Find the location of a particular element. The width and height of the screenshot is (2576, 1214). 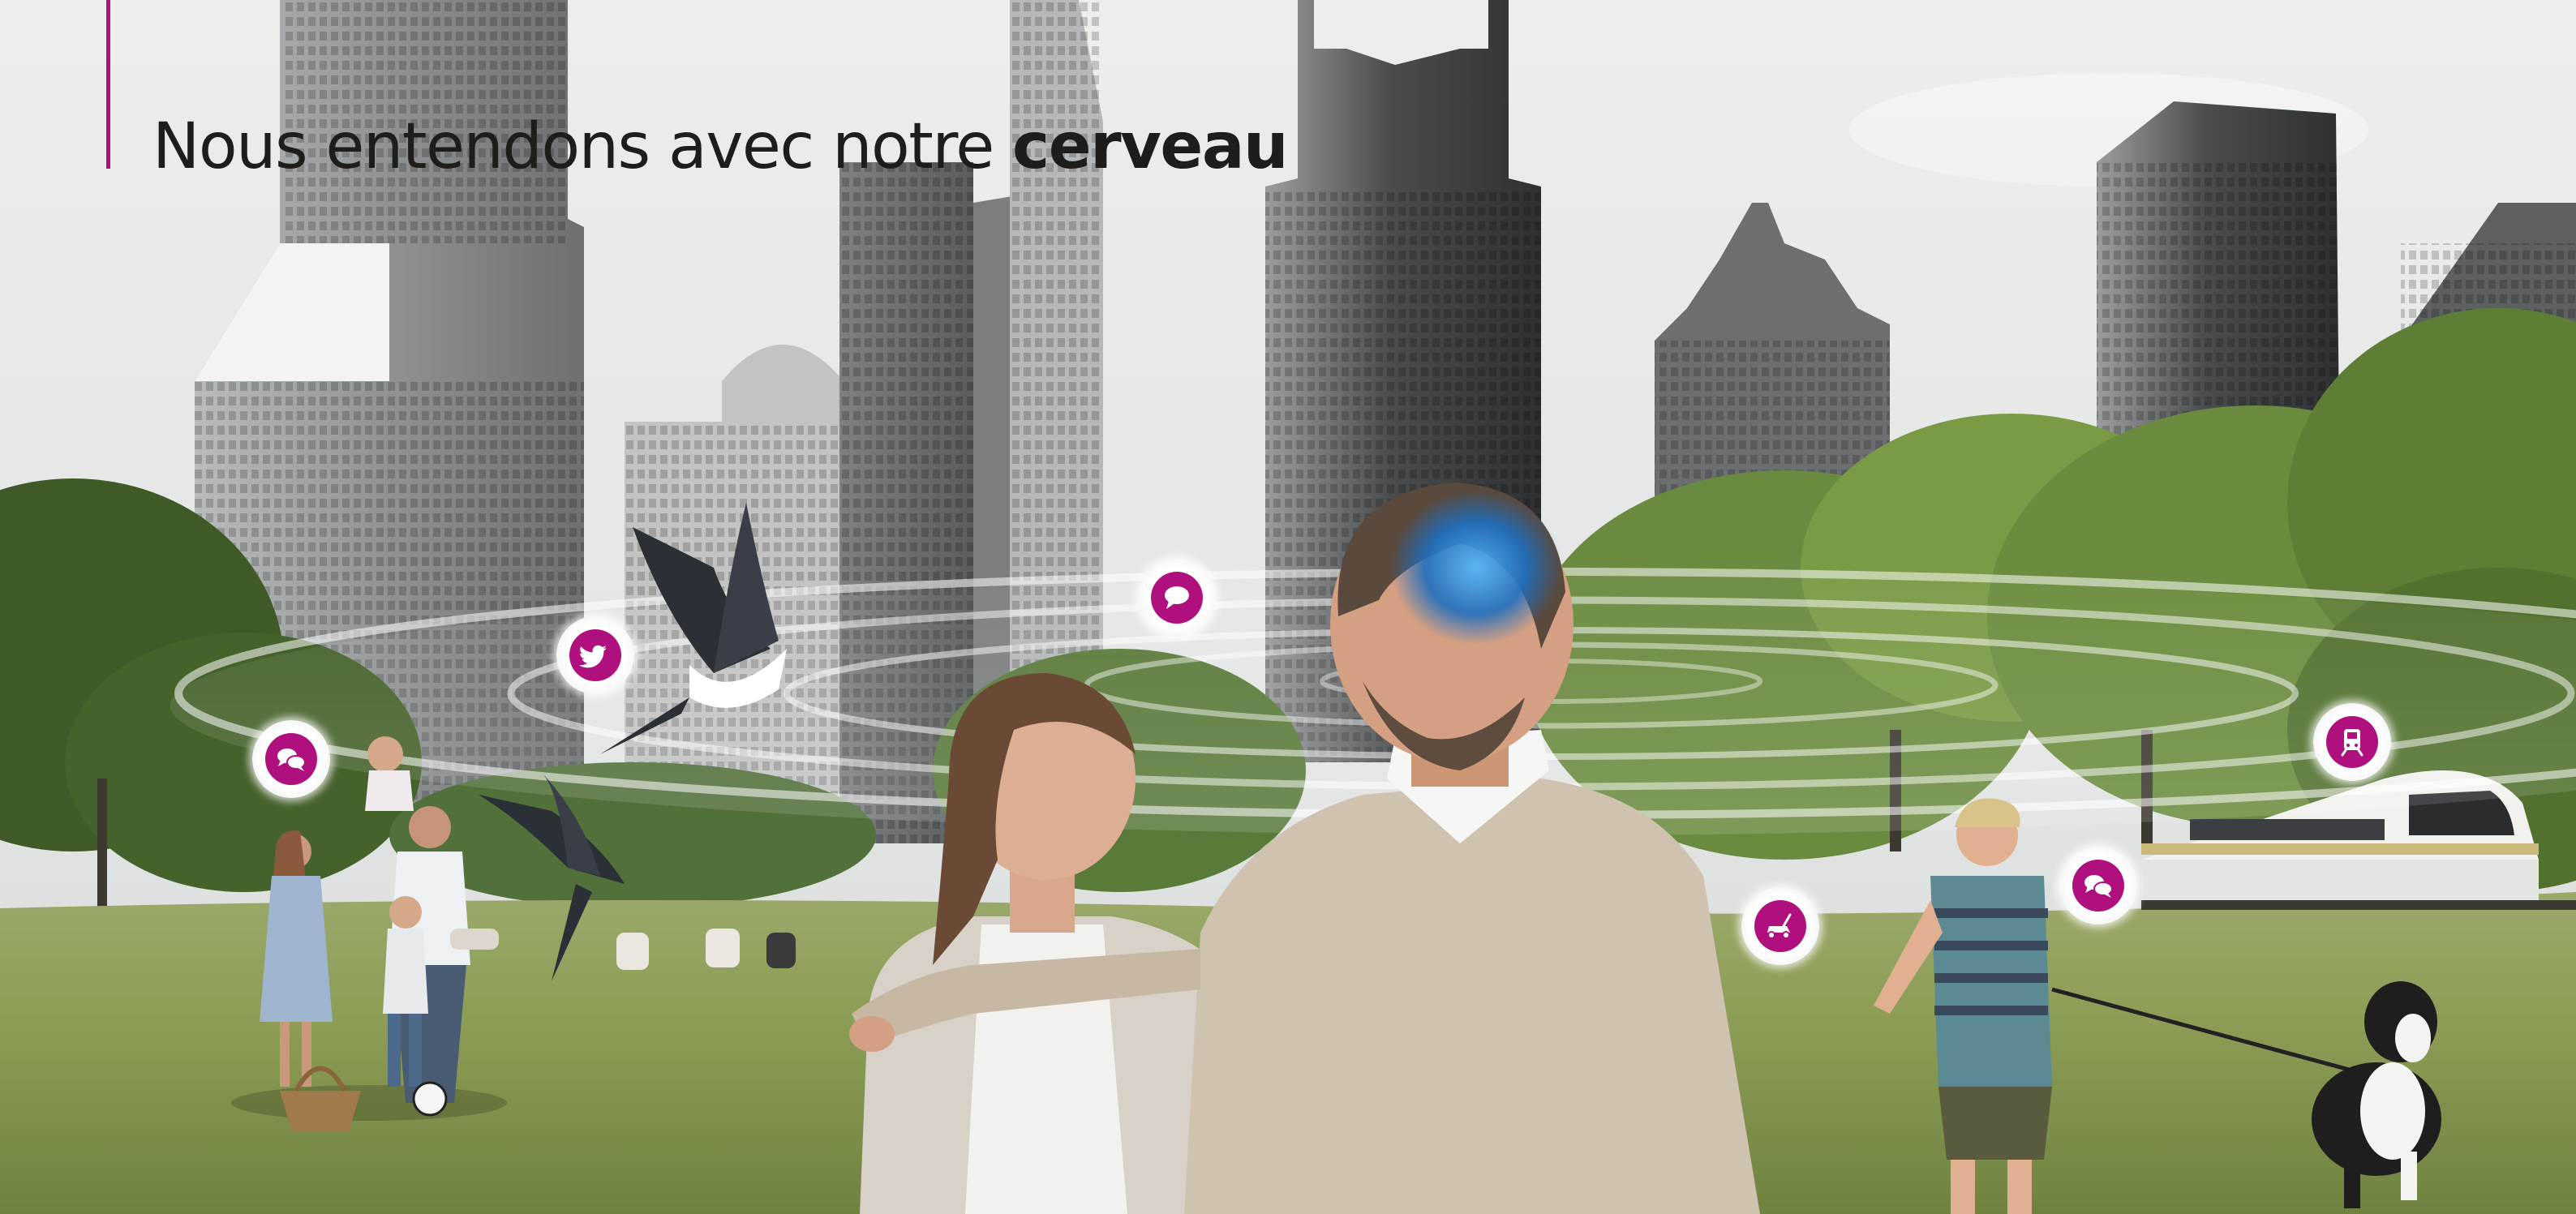

train-icon is located at coordinates (2352, 742).